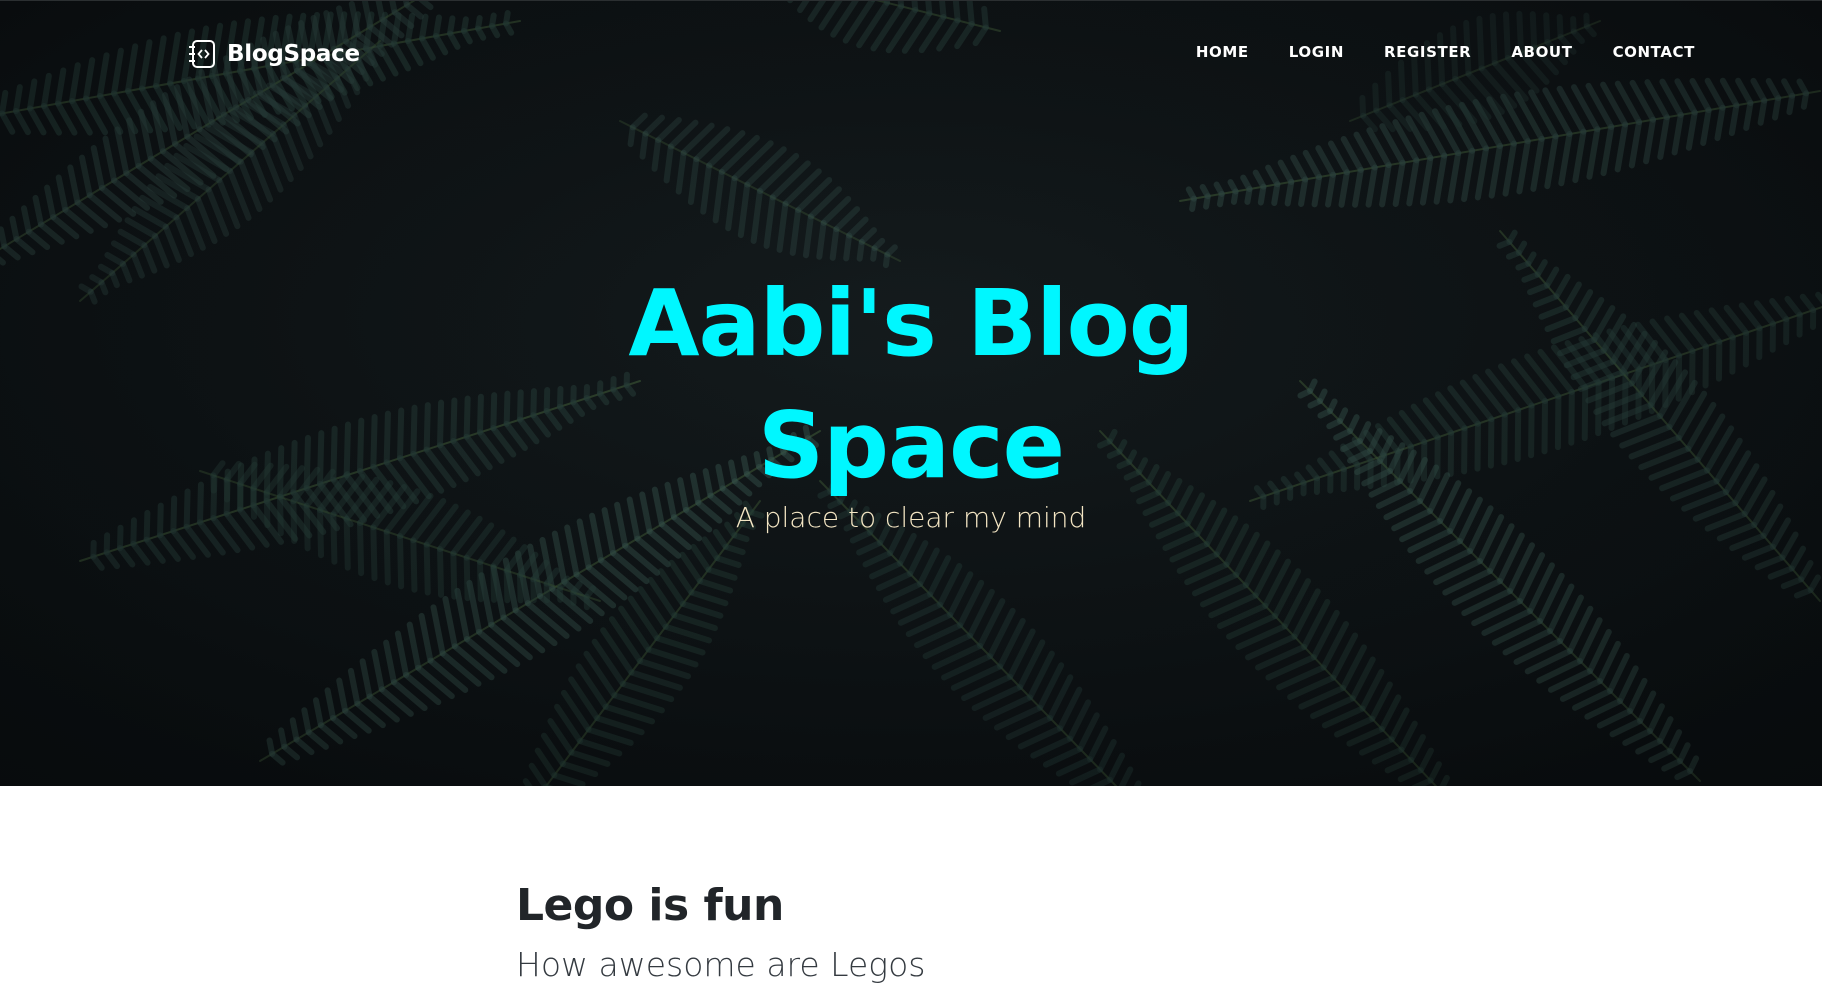 The image size is (1822, 1003). I want to click on nav-login: LOGIN, so click(1316, 52).